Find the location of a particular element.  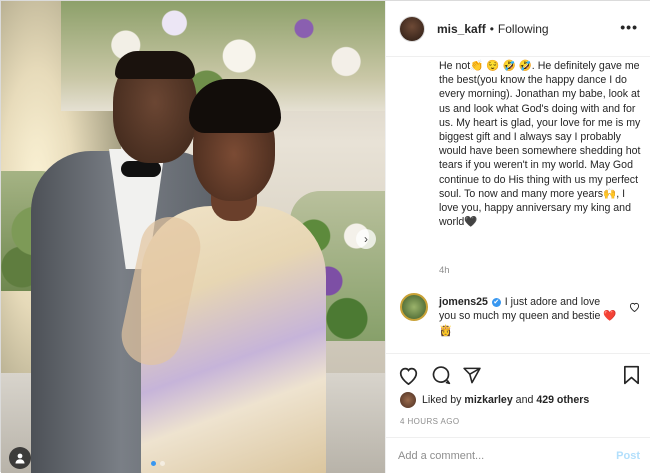

author-username: mis_kaff is located at coordinates (461, 29).